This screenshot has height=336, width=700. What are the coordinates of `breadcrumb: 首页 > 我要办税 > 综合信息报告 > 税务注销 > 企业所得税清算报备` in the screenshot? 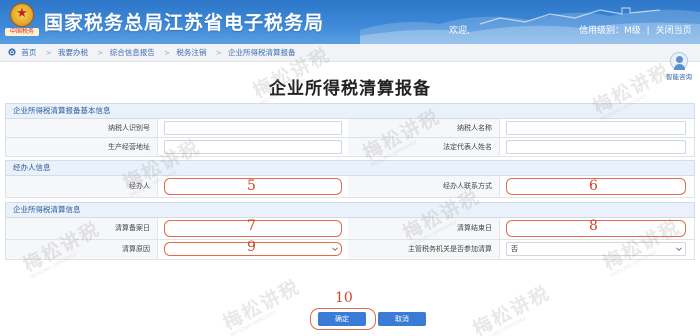 It's located at (350, 53).